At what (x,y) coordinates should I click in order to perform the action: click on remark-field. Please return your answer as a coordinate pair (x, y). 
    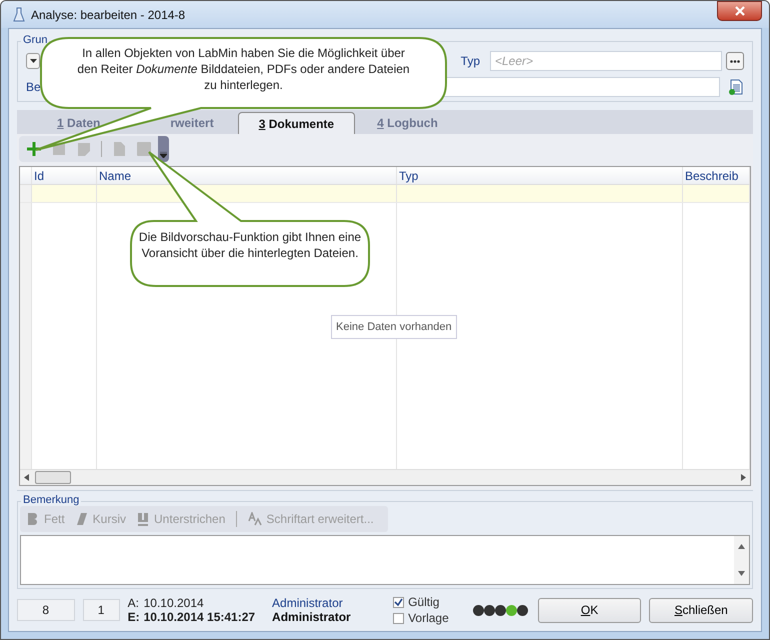
    Looking at the image, I should click on (385, 560).